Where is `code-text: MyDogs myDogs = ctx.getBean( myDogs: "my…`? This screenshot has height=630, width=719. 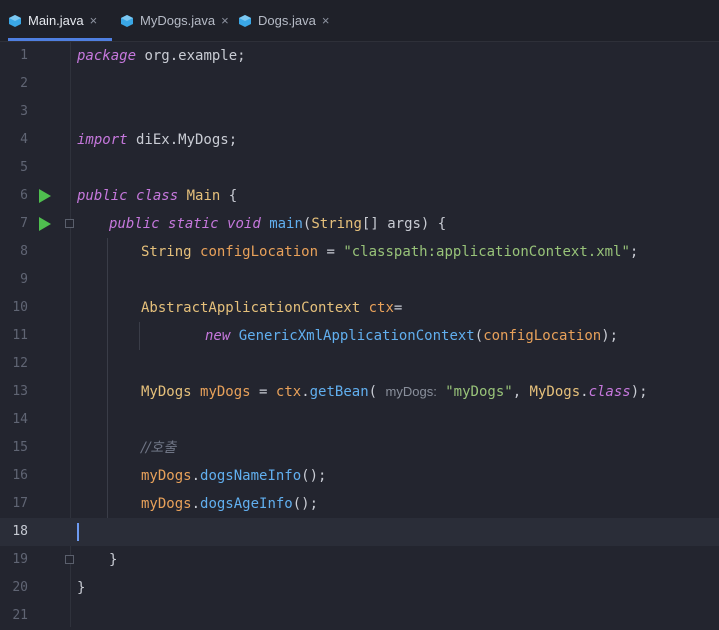 code-text: MyDogs myDogs = ctx.getBean( myDogs: "my… is located at coordinates (394, 392).